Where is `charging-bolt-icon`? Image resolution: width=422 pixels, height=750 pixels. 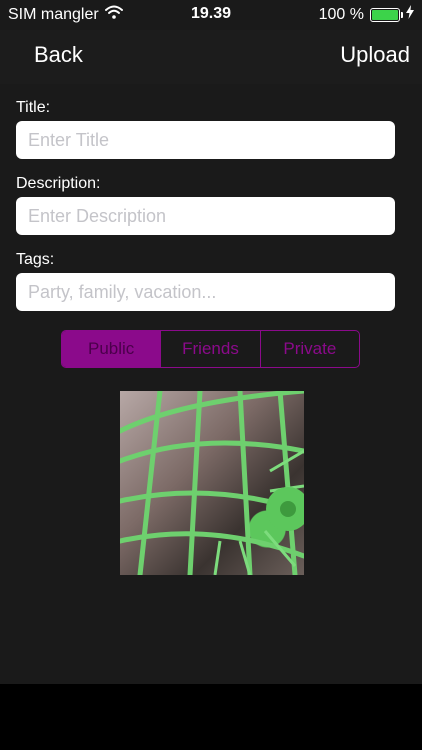 charging-bolt-icon is located at coordinates (410, 14).